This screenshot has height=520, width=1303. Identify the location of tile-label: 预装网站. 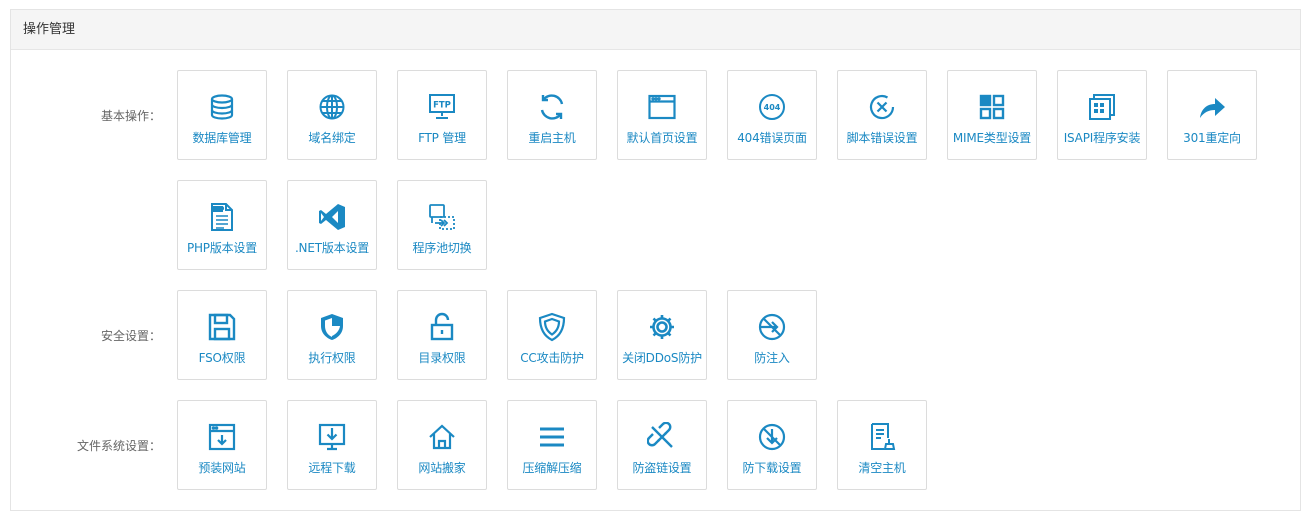
(222, 468).